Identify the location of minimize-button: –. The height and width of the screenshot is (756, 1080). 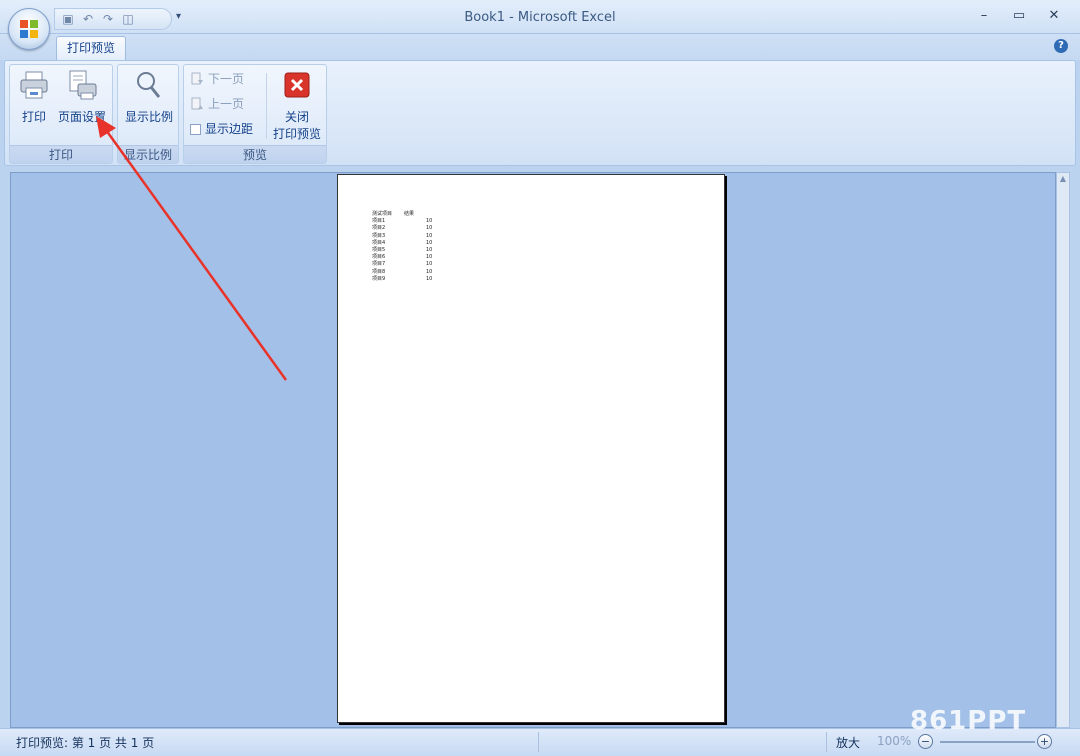
(984, 15).